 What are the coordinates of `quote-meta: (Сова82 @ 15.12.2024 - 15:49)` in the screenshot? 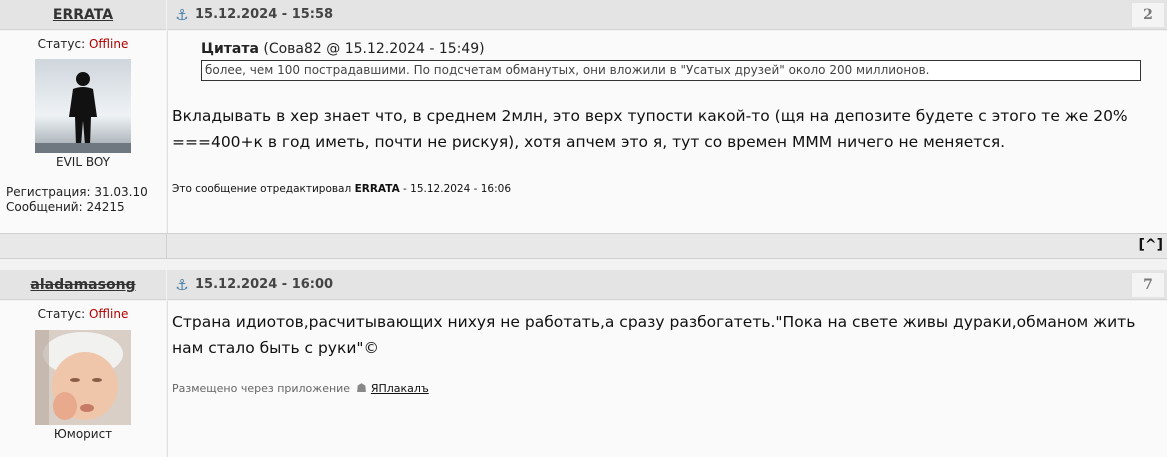 It's located at (374, 49).